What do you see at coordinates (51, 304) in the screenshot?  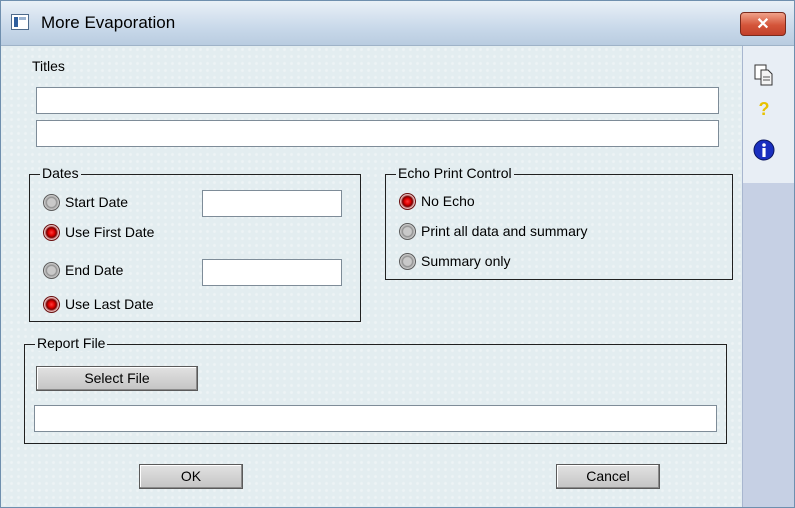 I see `use-last-date-radio-button` at bounding box center [51, 304].